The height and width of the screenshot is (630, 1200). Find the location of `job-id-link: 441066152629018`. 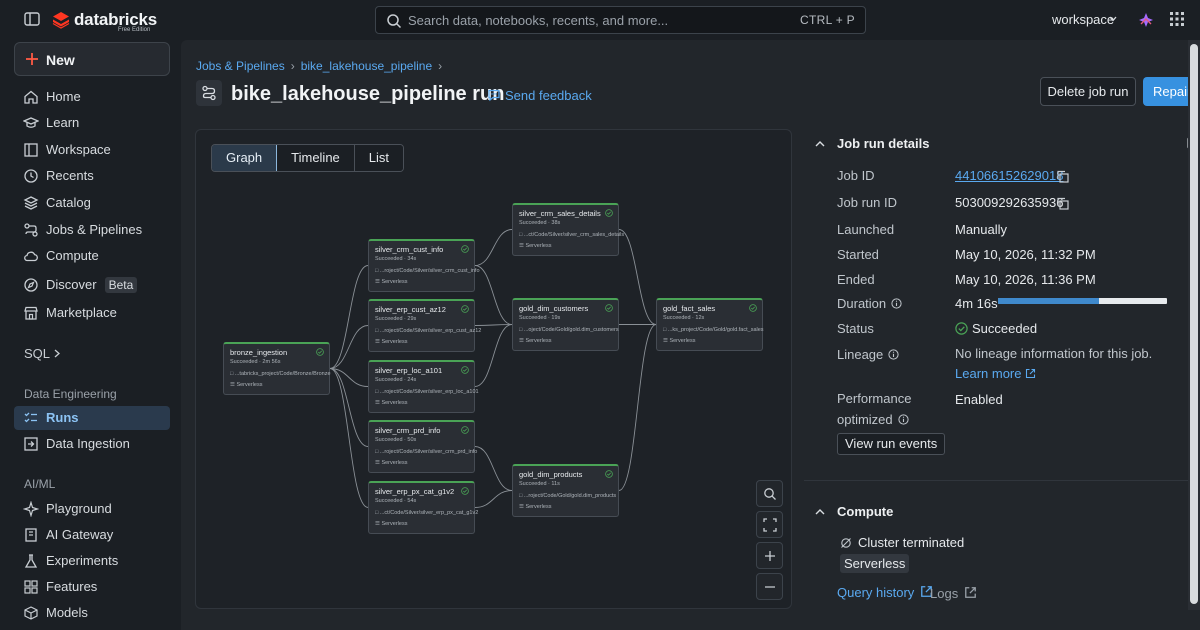

job-id-link: 441066152629018 is located at coordinates (1009, 175).